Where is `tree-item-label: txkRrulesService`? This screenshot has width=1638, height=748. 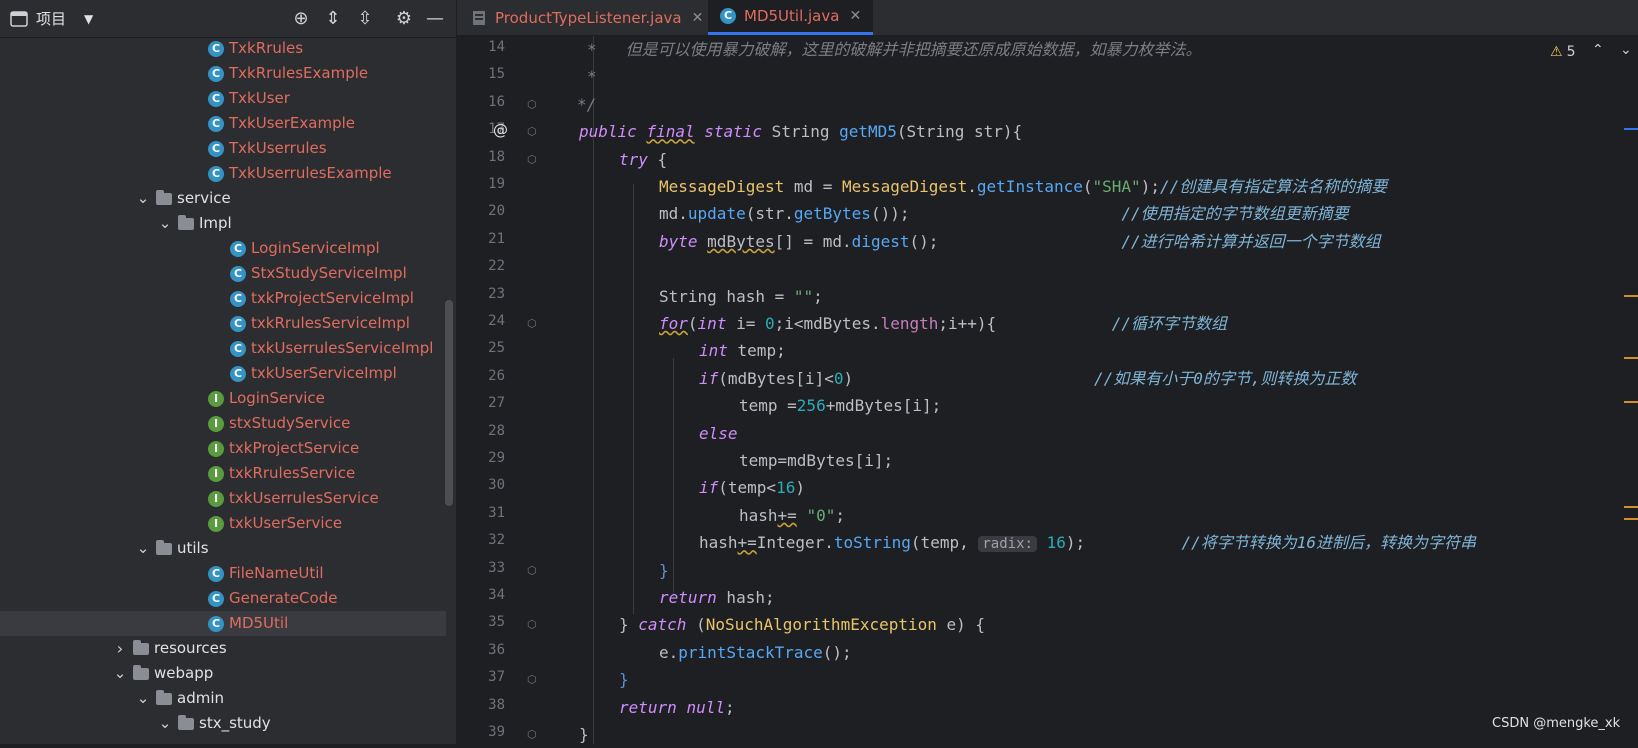
tree-item-label: txkRrulesService is located at coordinates (292, 473).